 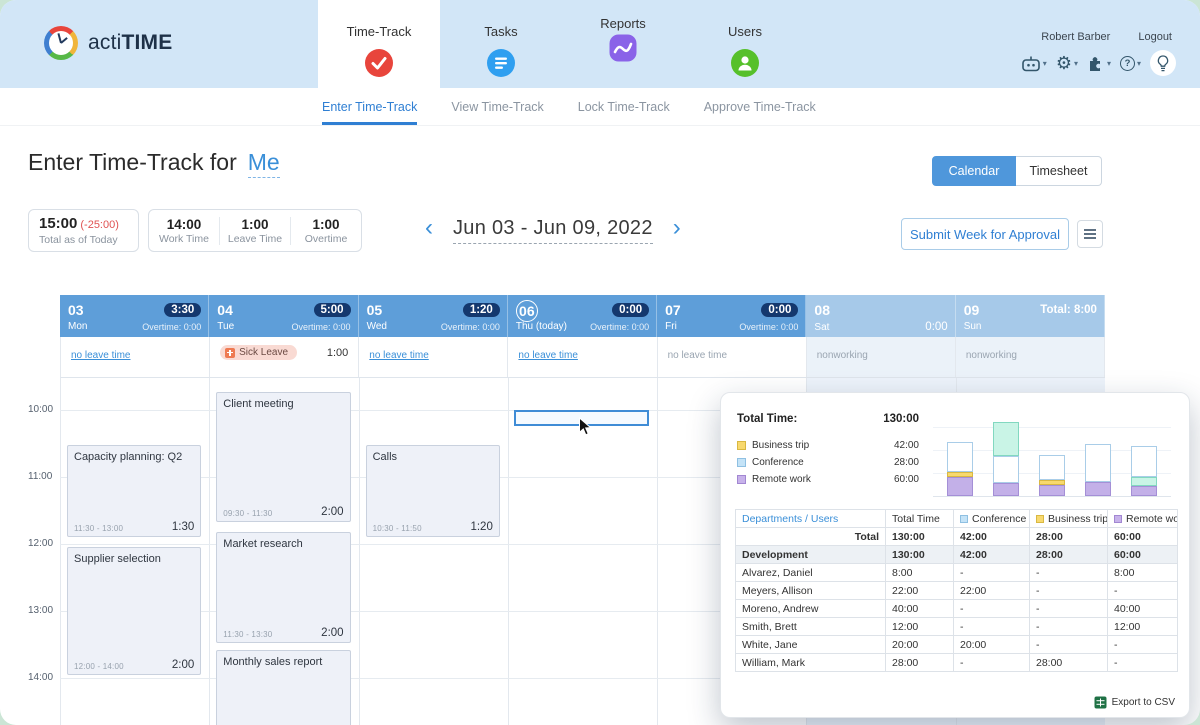 I want to click on day-header-top: 05 1:20, so click(x=433, y=309).